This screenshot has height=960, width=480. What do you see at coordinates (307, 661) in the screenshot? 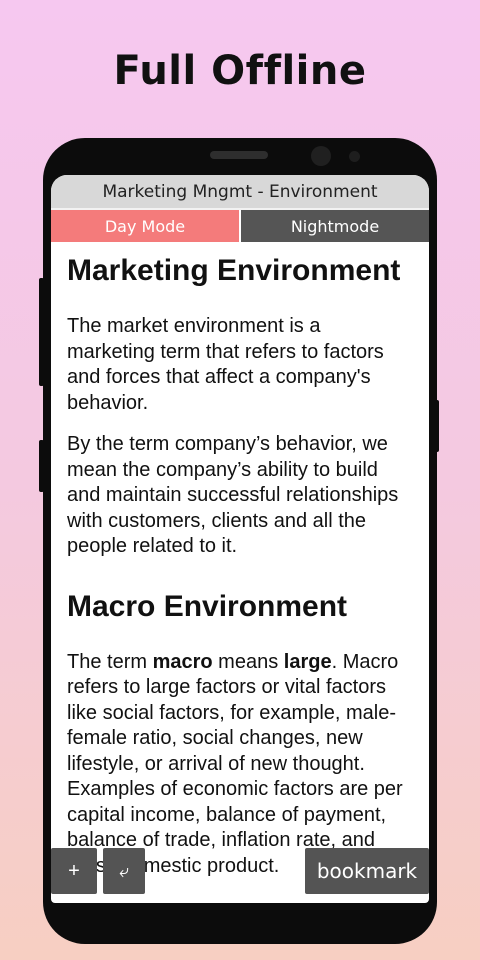
I see `bold-term-large: large` at bounding box center [307, 661].